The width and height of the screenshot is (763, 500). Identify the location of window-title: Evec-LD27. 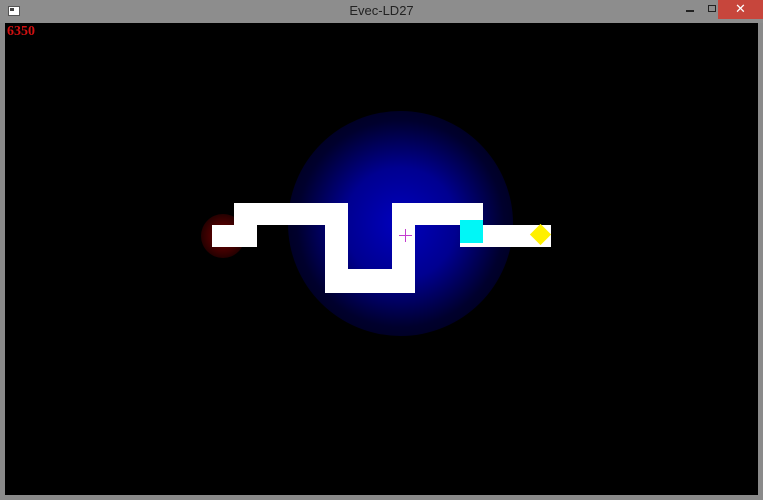
(381, 10).